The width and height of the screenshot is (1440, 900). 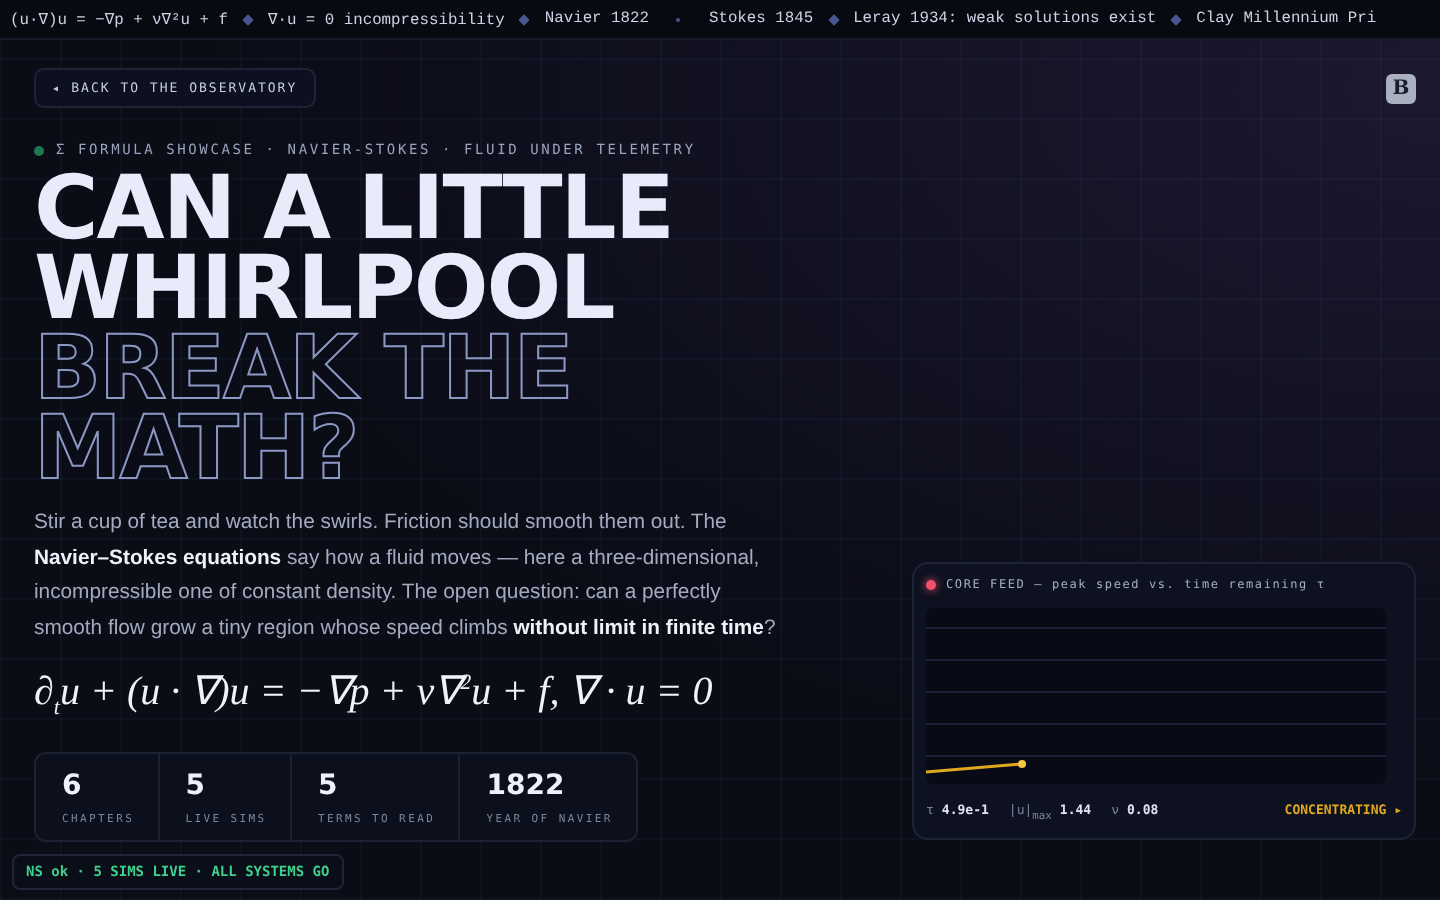 I want to click on headline-line: WHIRLPOOL, so click(x=324, y=290).